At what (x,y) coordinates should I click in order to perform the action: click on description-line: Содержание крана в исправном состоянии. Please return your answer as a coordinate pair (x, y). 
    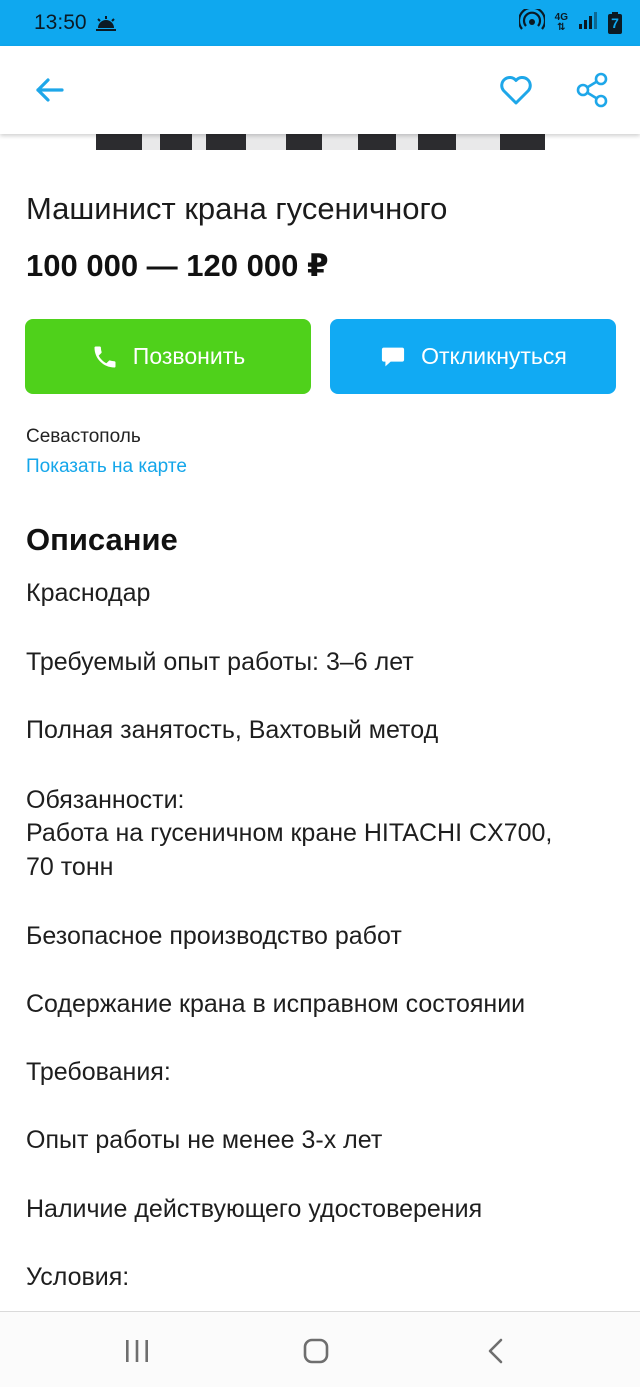
    Looking at the image, I should click on (276, 1004).